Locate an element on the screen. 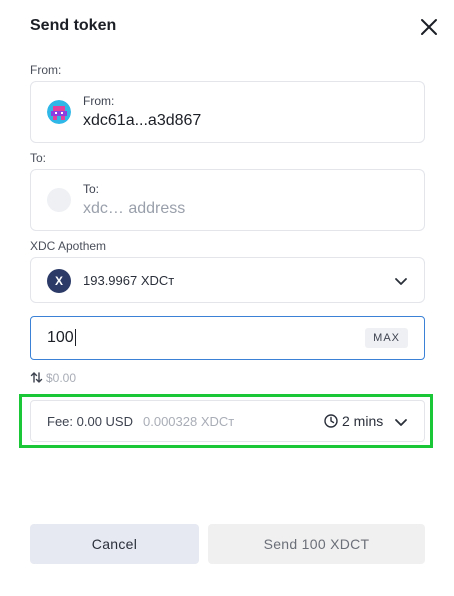  amount-value: 100 is located at coordinates (60, 337).